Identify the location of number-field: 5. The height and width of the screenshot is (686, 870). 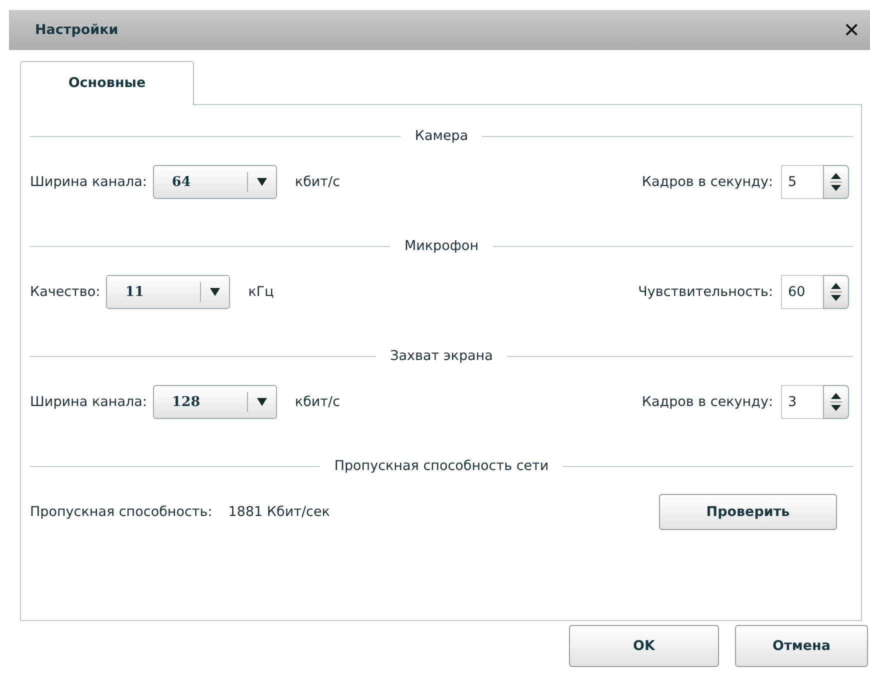
(802, 182).